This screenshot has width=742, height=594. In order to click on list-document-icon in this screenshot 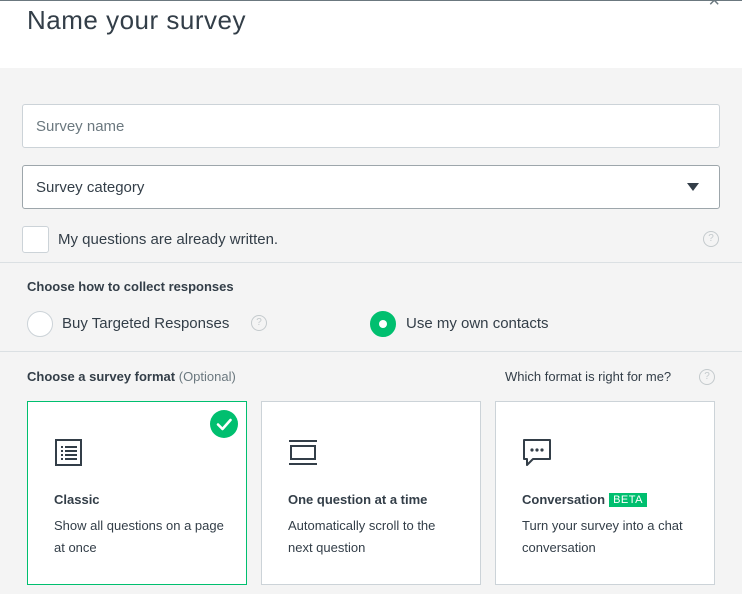, I will do `click(69, 453)`.